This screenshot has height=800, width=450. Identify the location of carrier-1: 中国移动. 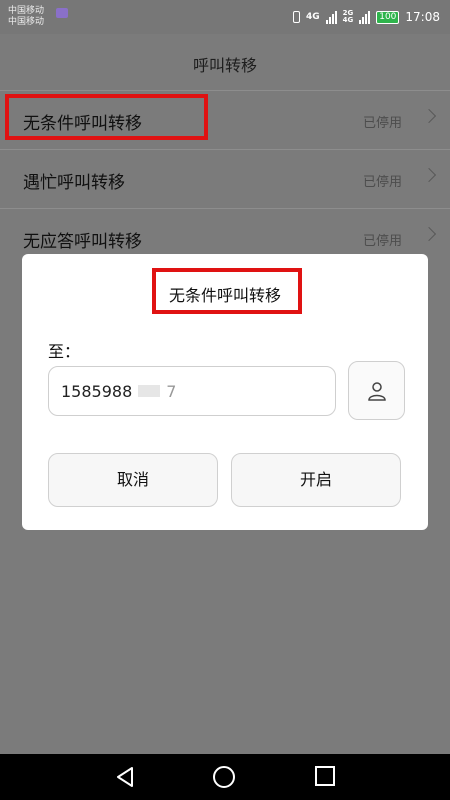
(26, 11).